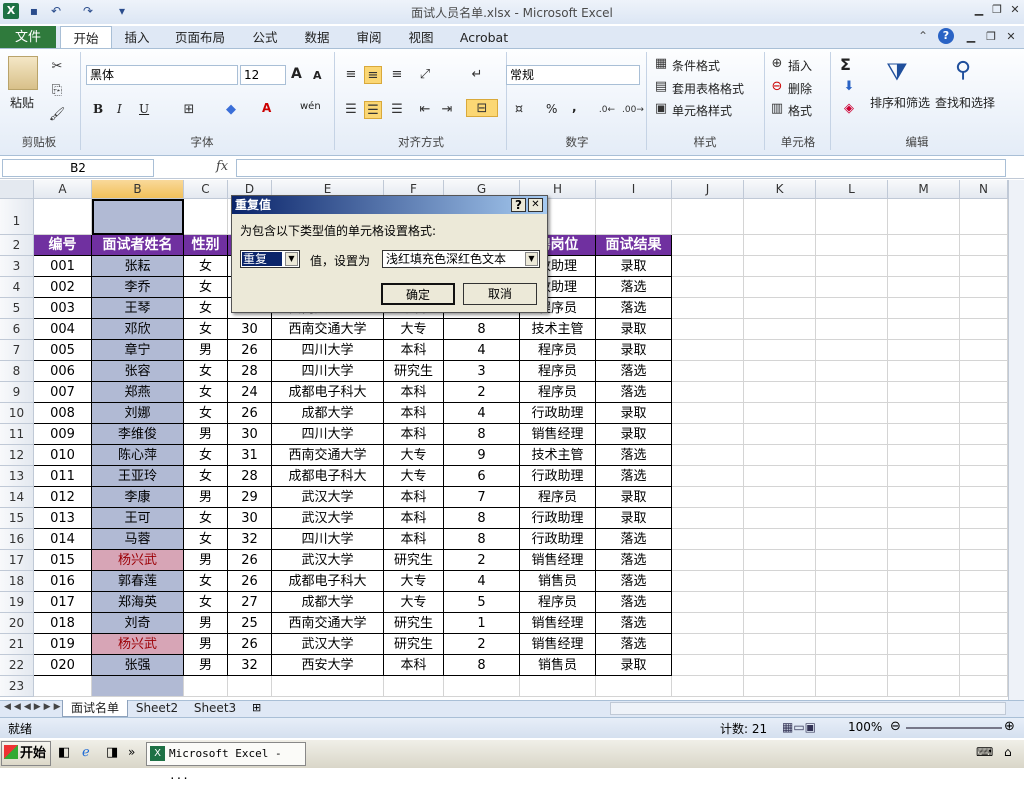 Image resolution: width=1024 pixels, height=787 pixels. Describe the element at coordinates (17, 539) in the screenshot. I see `row-header: 16` at that location.